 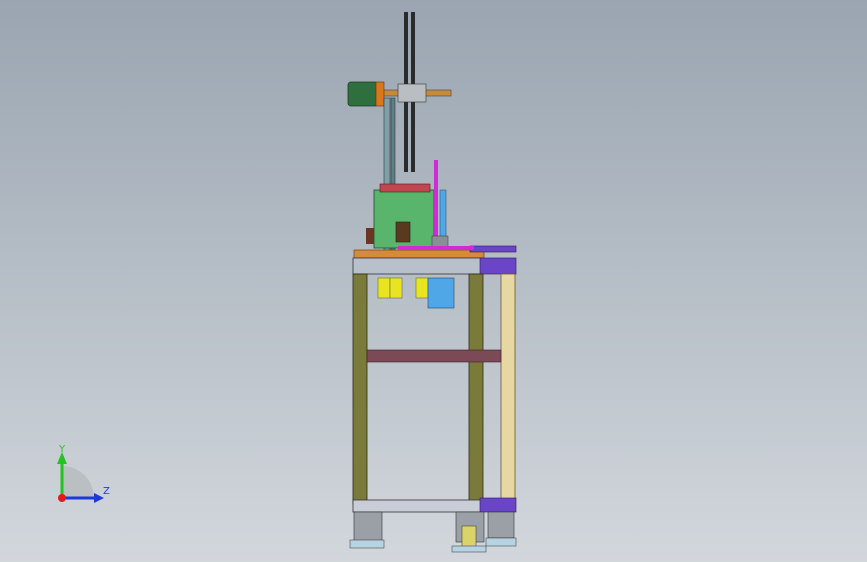 What do you see at coordinates (436, 248) in the screenshot?
I see `magenta-bar` at bounding box center [436, 248].